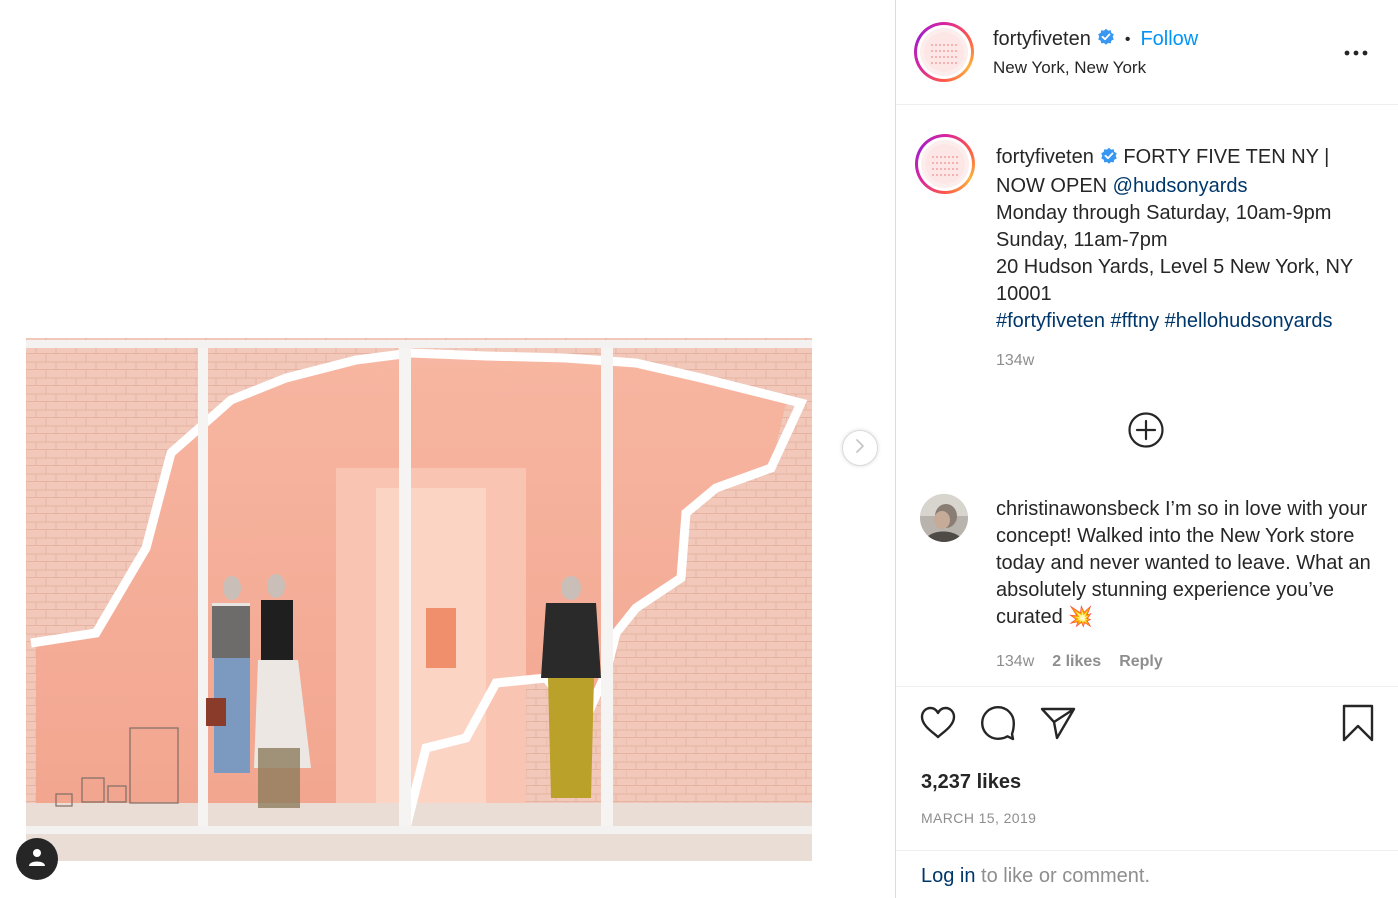 The width and height of the screenshot is (1398, 898). I want to click on comment-button, so click(998, 725).